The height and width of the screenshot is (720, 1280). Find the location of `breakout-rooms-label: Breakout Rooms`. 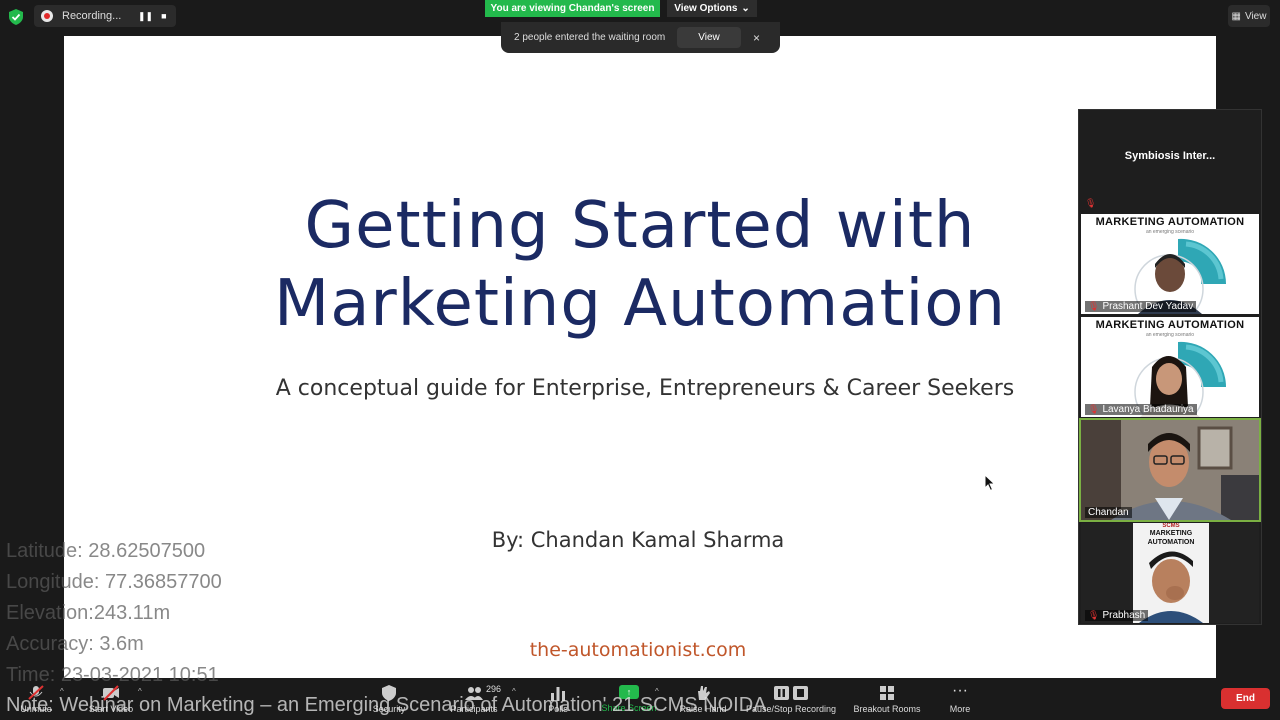

breakout-rooms-label: Breakout Rooms is located at coordinates (887, 708).